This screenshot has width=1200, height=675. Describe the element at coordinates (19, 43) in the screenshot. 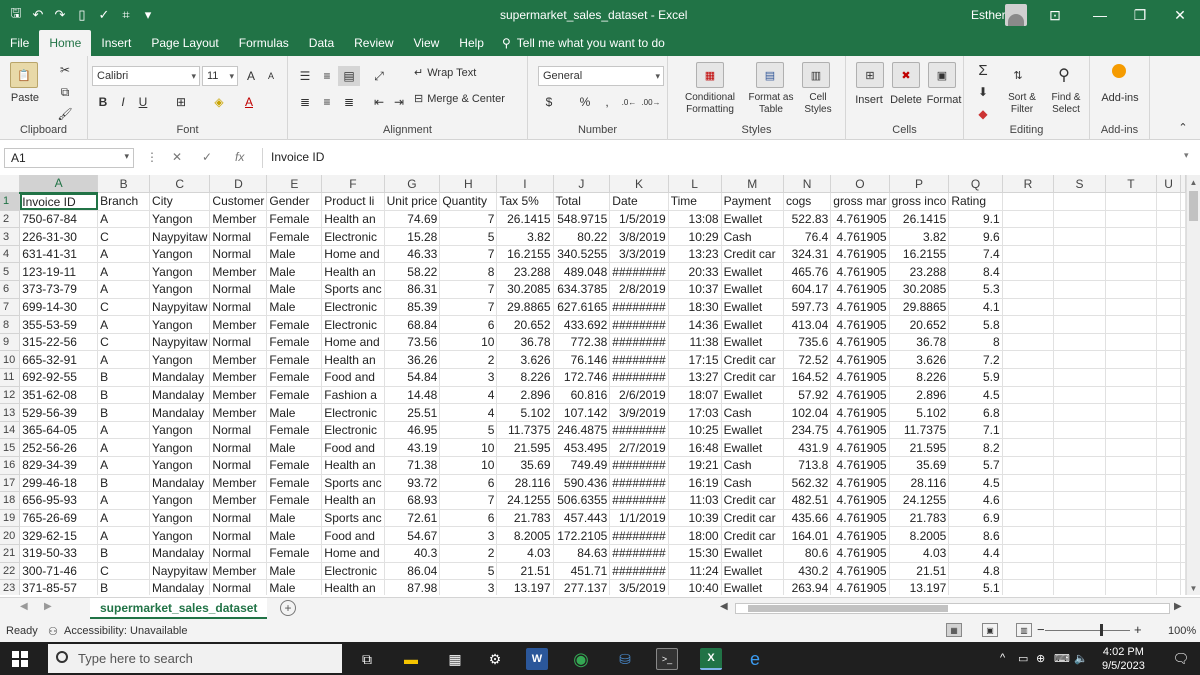

I see `tab-file: File` at that location.